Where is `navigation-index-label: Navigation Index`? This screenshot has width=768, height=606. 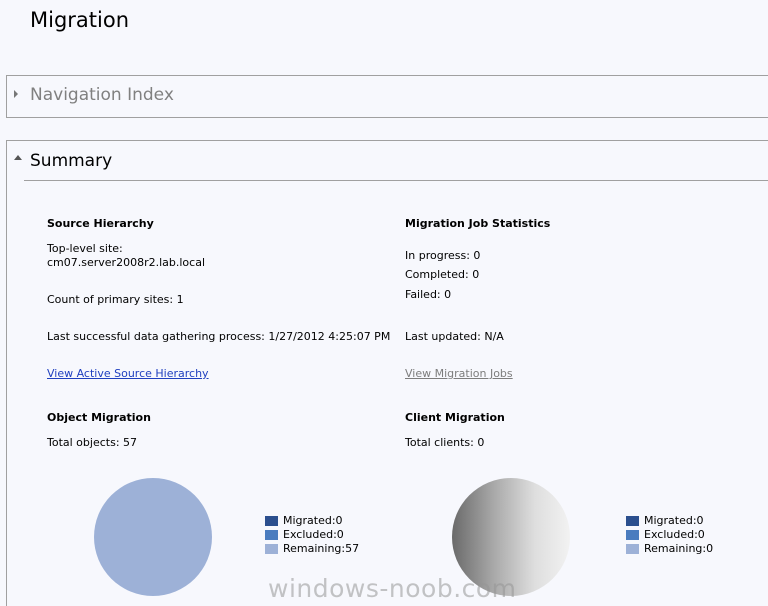 navigation-index-label: Navigation Index is located at coordinates (102, 95).